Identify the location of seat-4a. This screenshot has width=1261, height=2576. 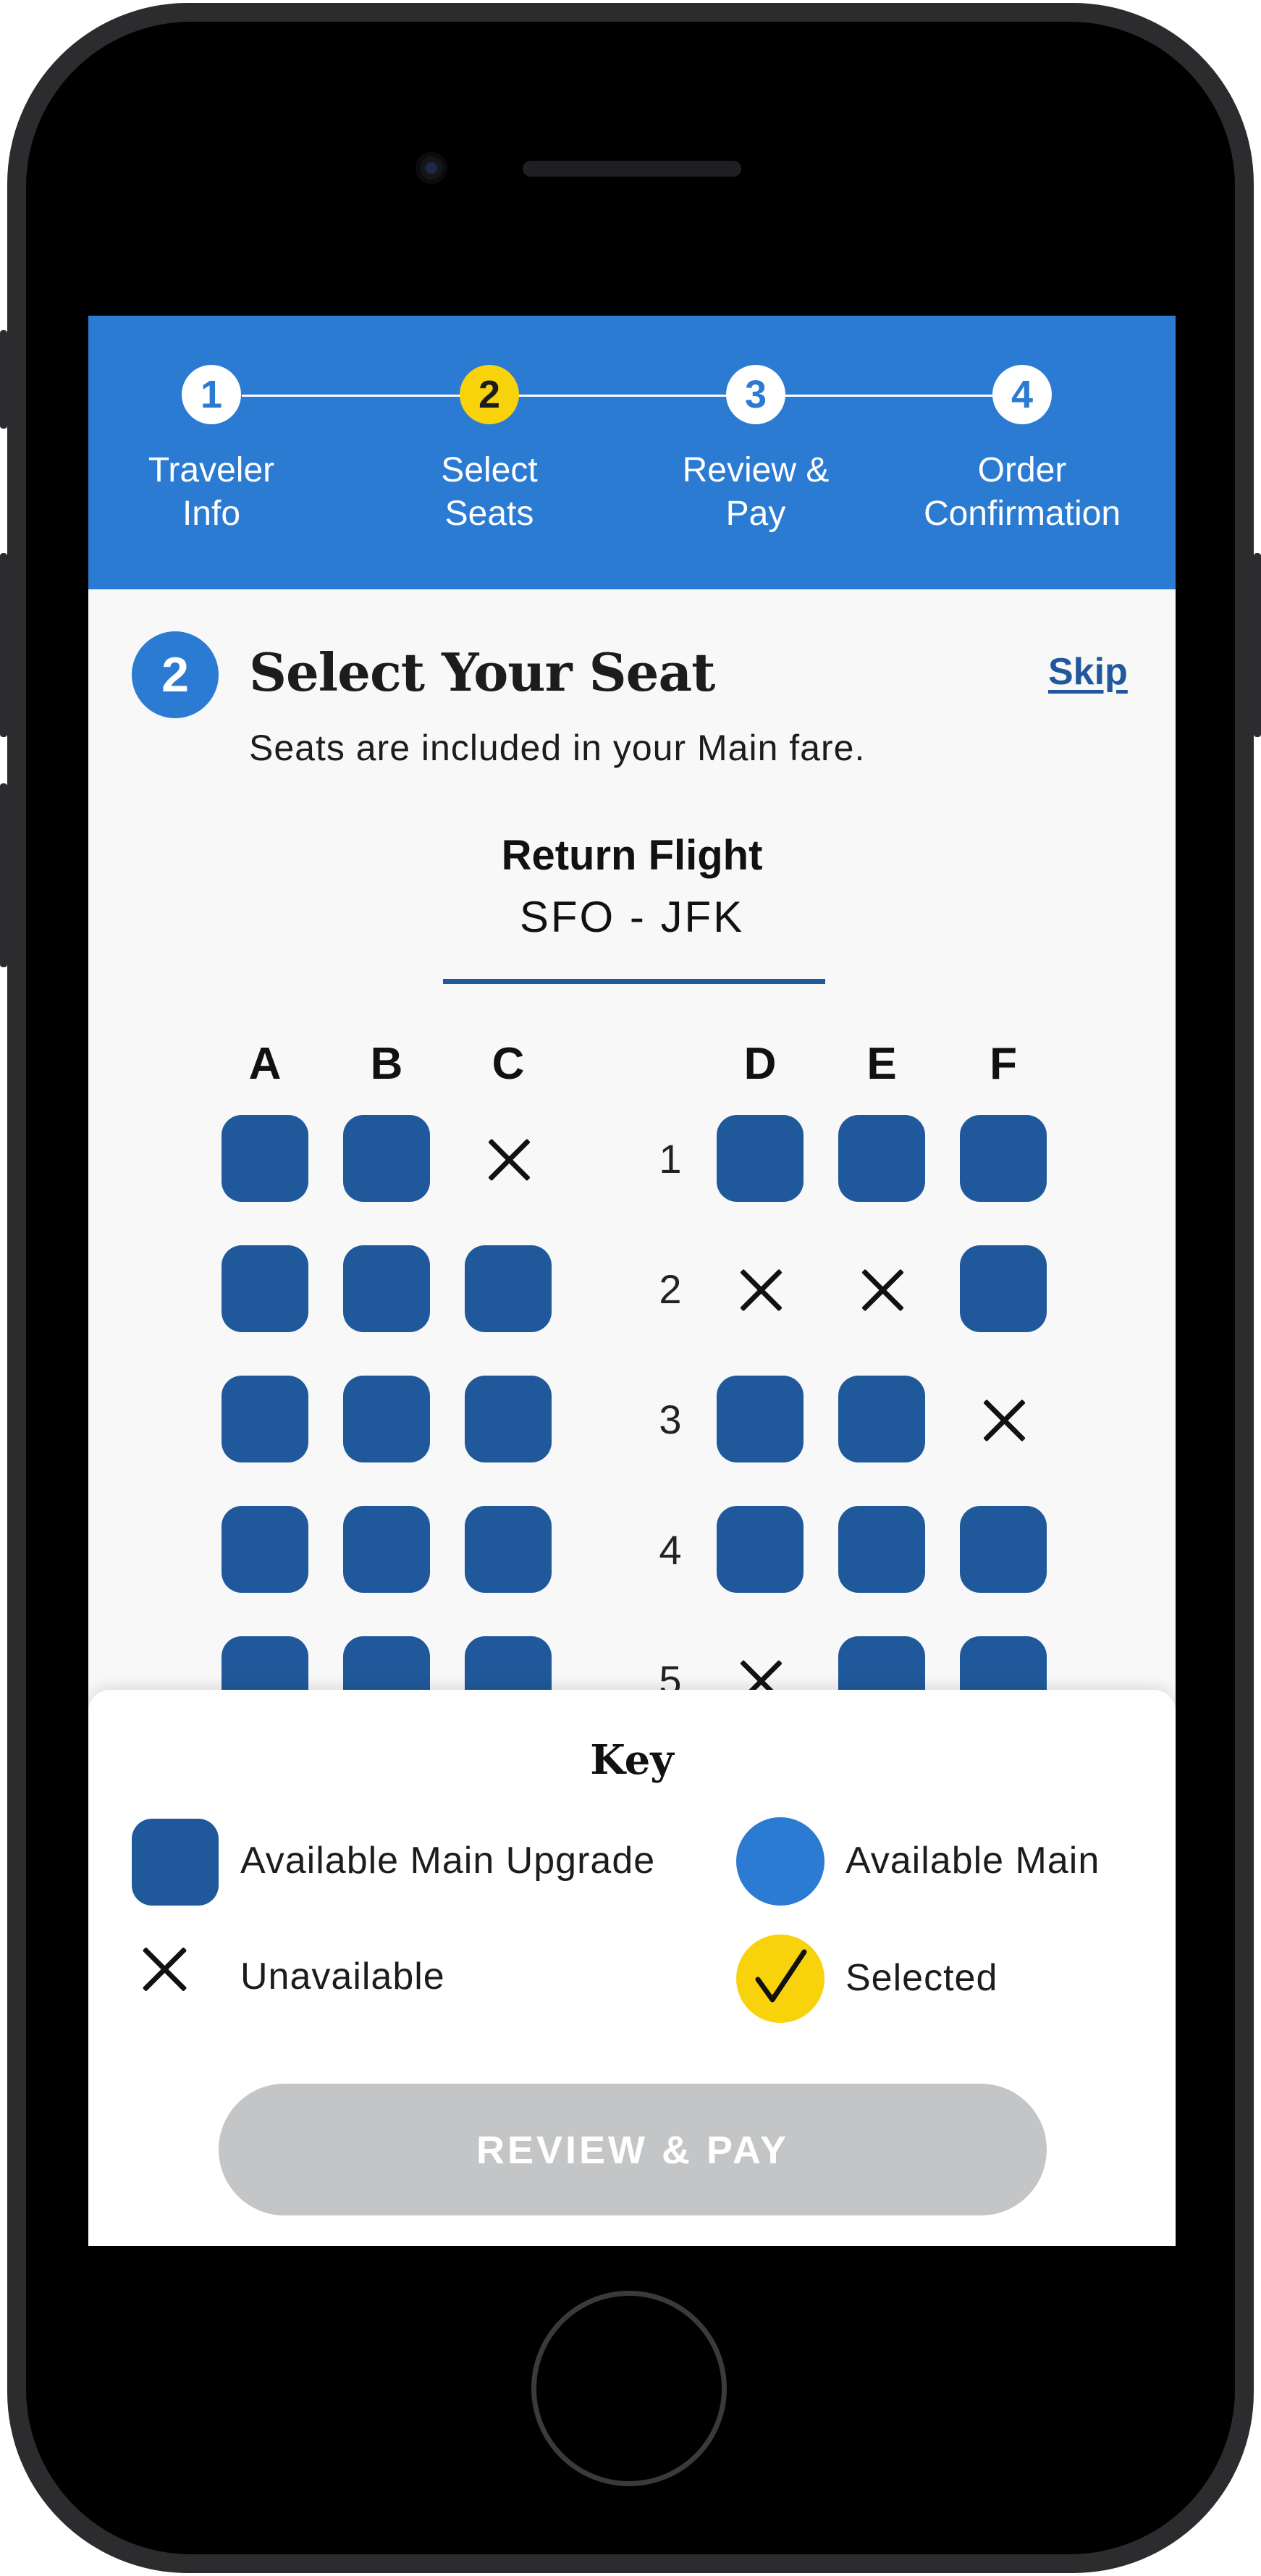
(265, 1549).